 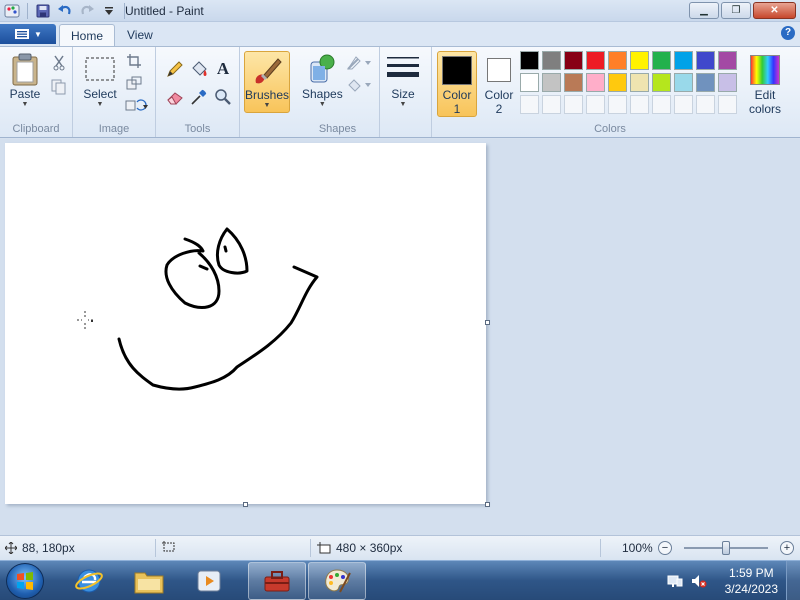 I want to click on taskbar-toolbox-app, so click(x=277, y=581).